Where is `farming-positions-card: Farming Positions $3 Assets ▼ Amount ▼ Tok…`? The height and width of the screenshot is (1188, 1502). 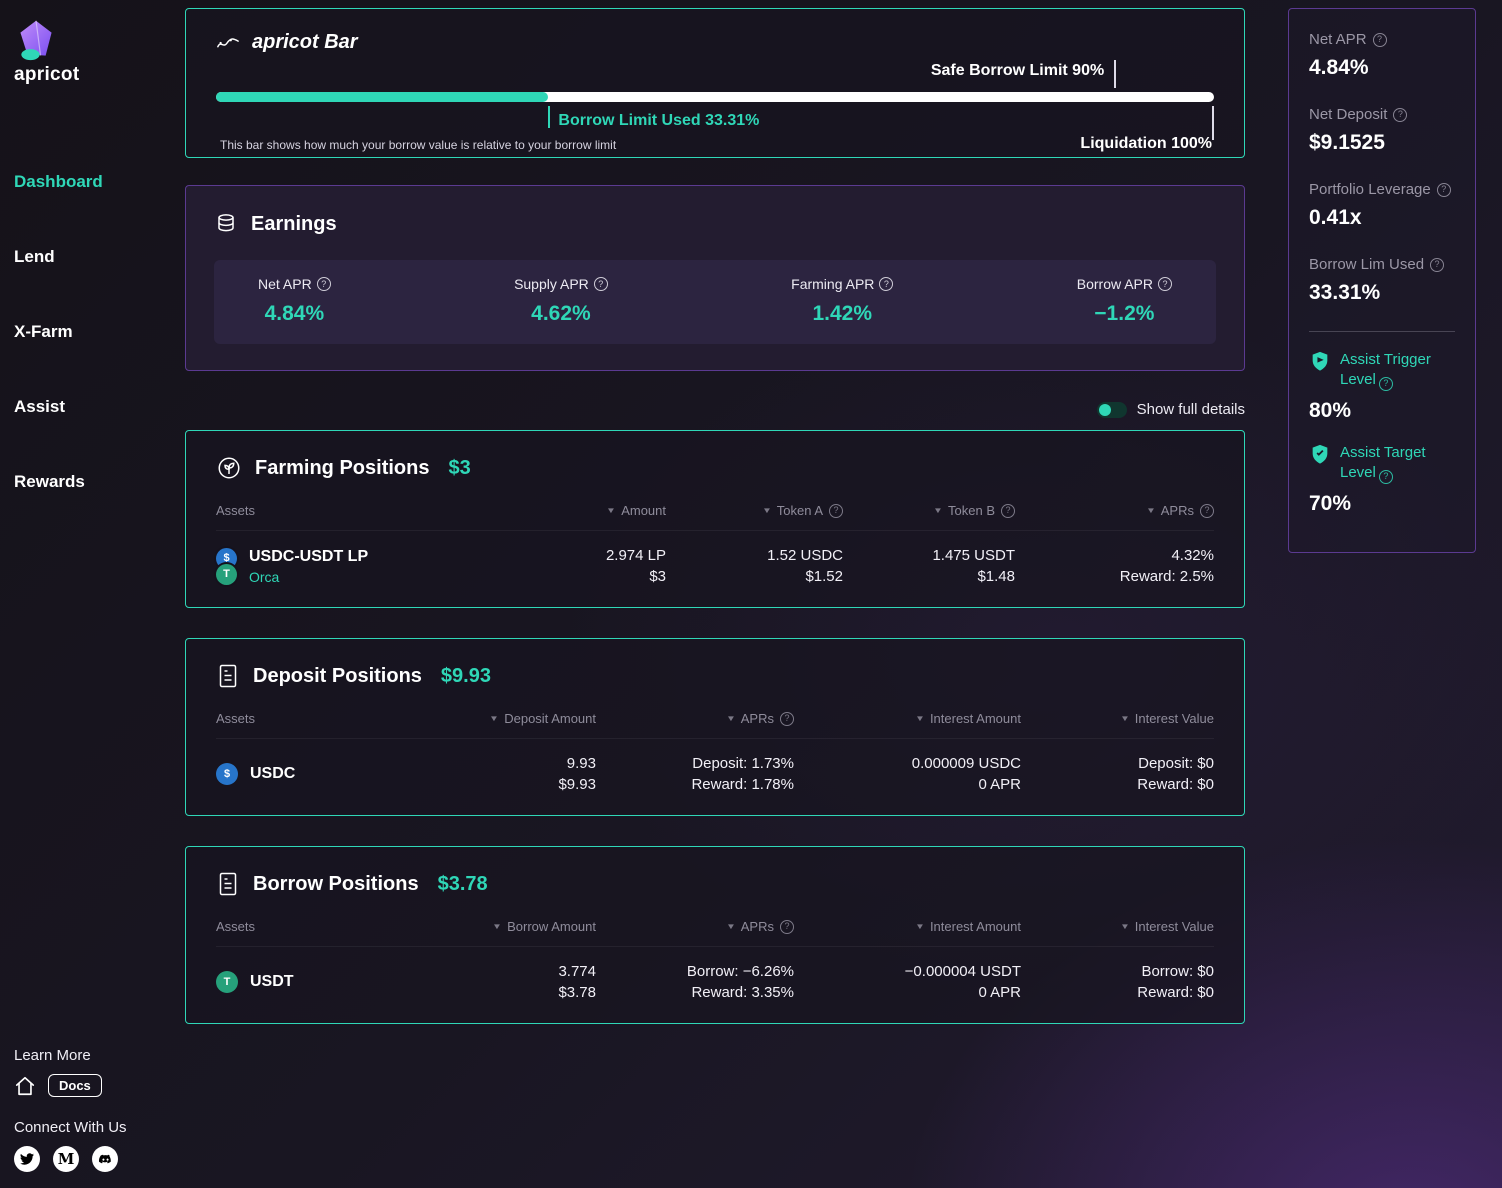
farming-positions-card: Farming Positions $3 Assets ▼ Amount ▼ Tok… is located at coordinates (715, 519).